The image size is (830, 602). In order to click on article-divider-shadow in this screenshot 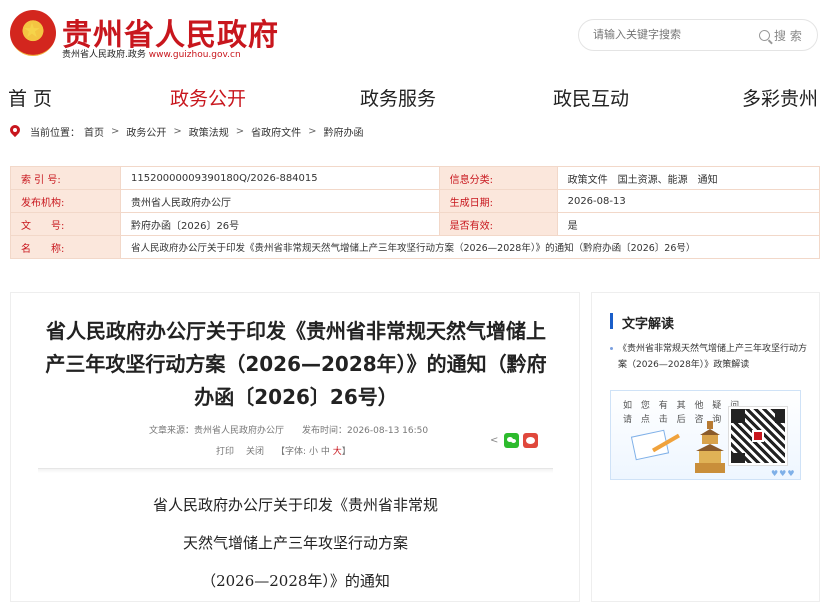, I will do `click(295, 471)`.